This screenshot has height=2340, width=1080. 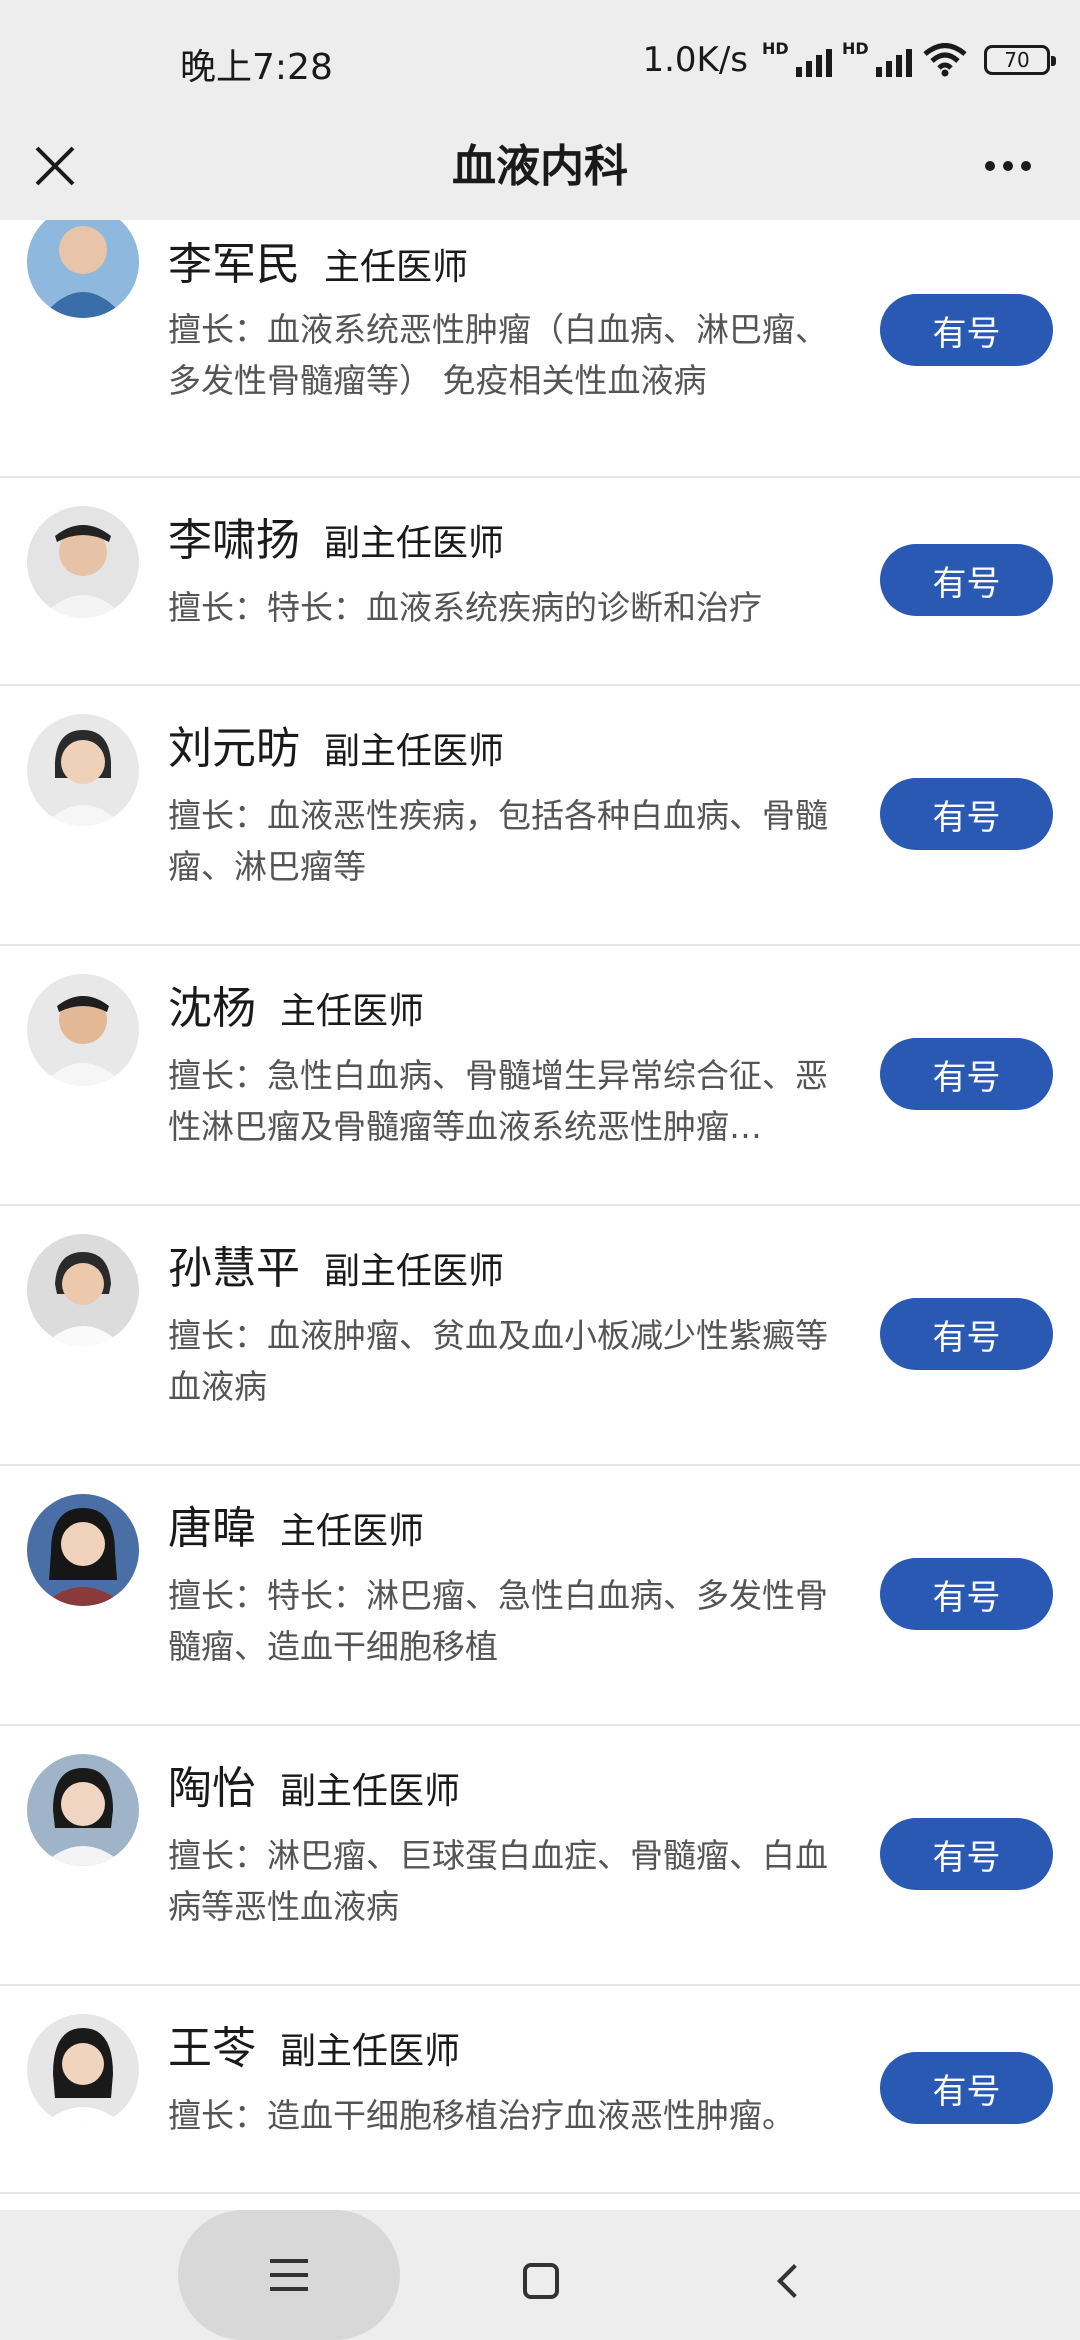 I want to click on doctor-name: 陶怡, so click(x=212, y=1788).